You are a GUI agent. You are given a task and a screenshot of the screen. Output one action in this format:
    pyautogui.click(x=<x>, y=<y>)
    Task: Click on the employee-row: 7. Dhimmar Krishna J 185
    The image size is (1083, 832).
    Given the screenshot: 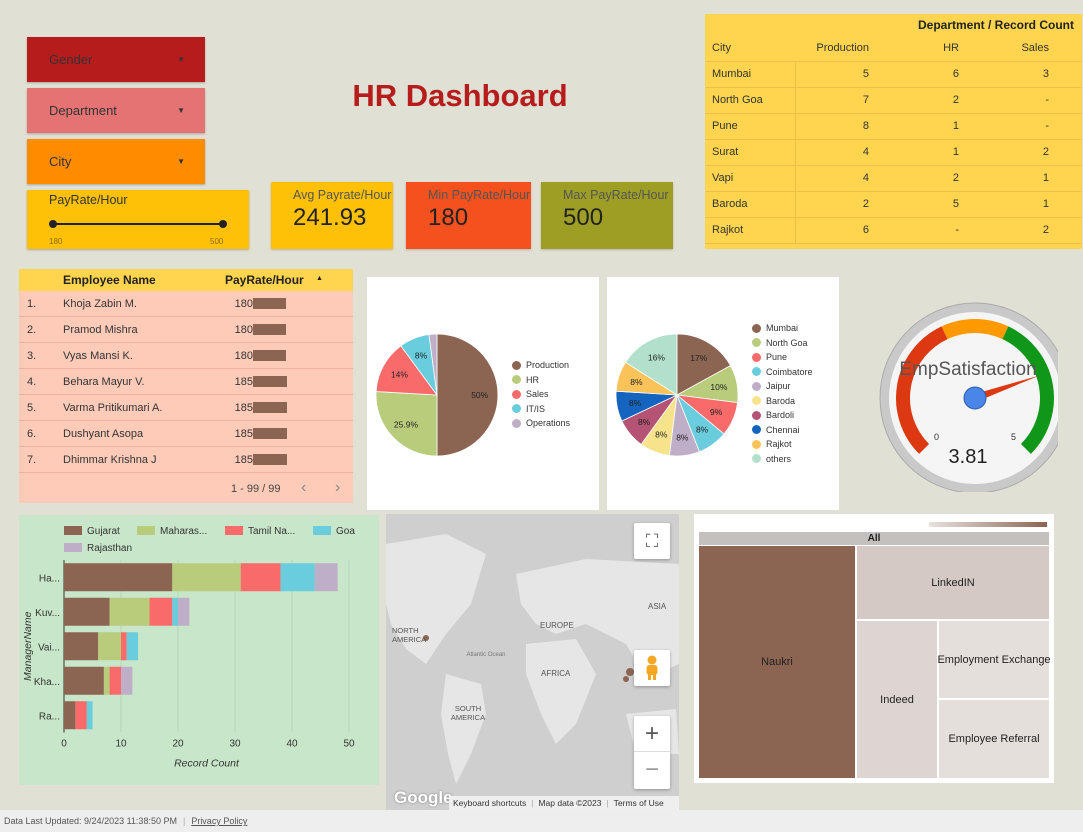 What is the action you would take?
    pyautogui.click(x=186, y=460)
    